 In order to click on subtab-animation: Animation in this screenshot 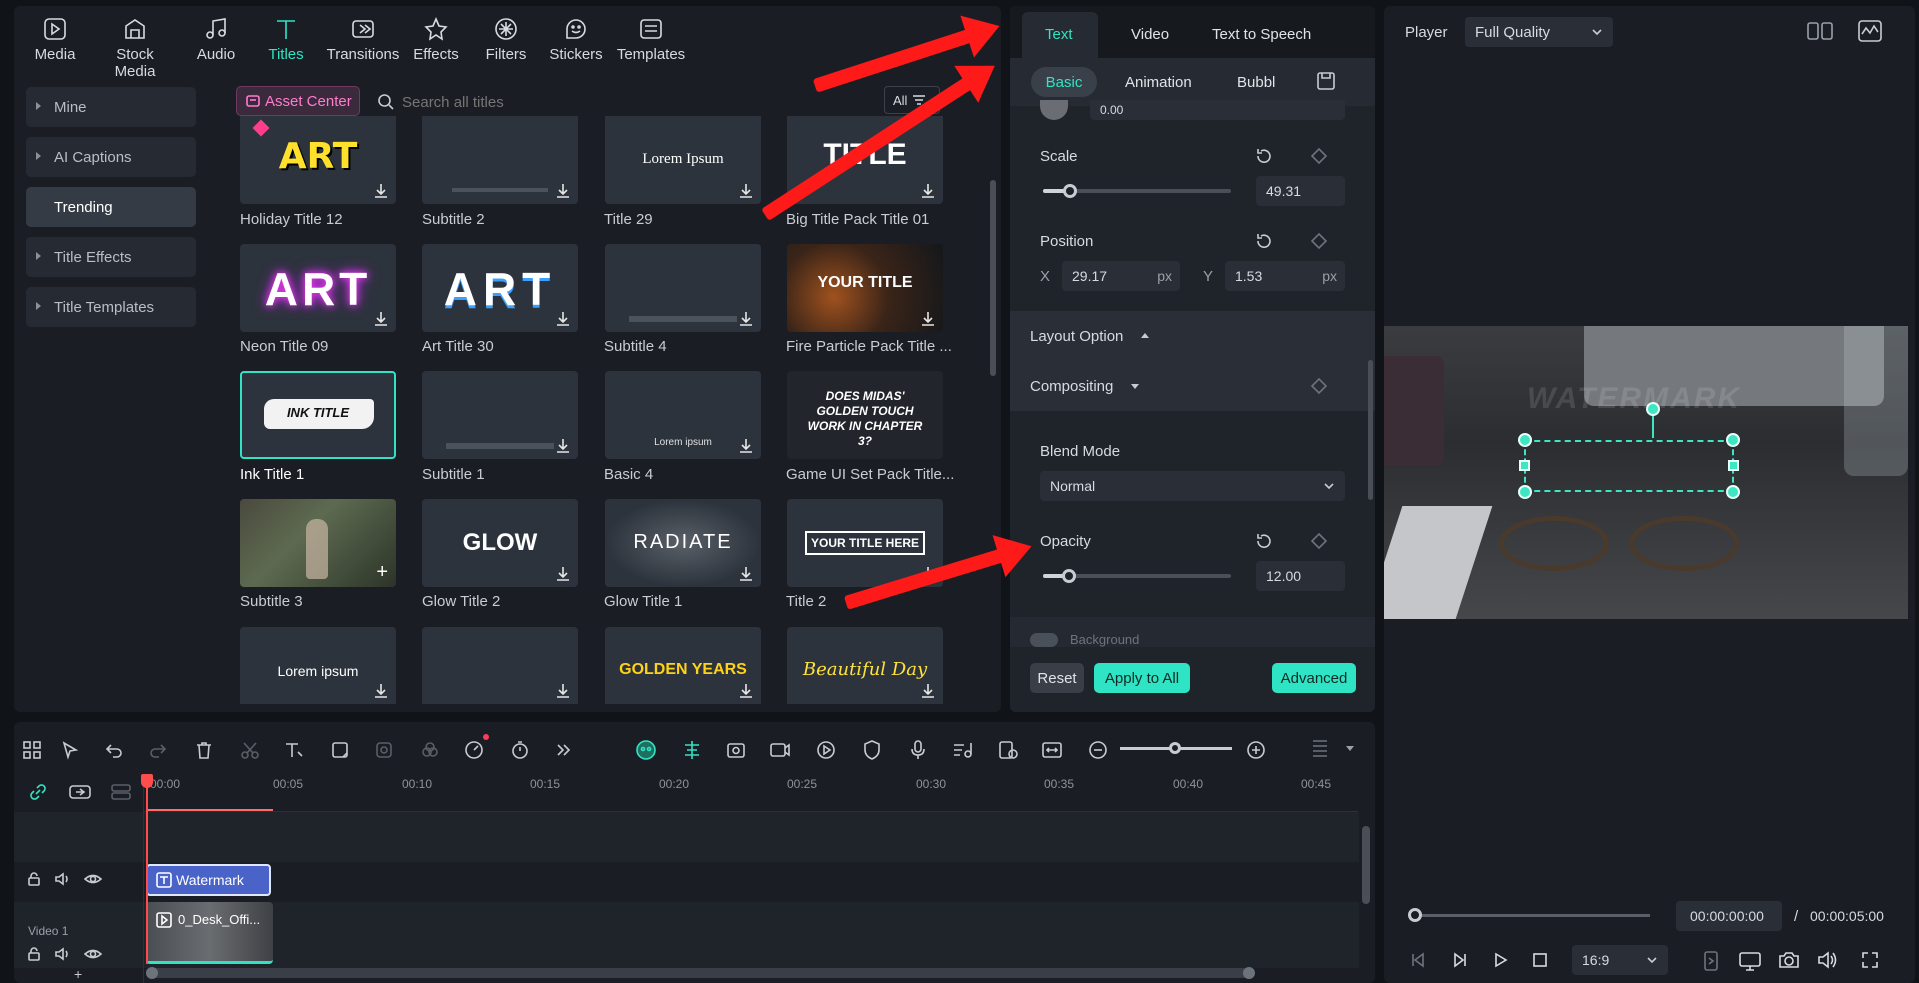, I will do `click(1158, 82)`.